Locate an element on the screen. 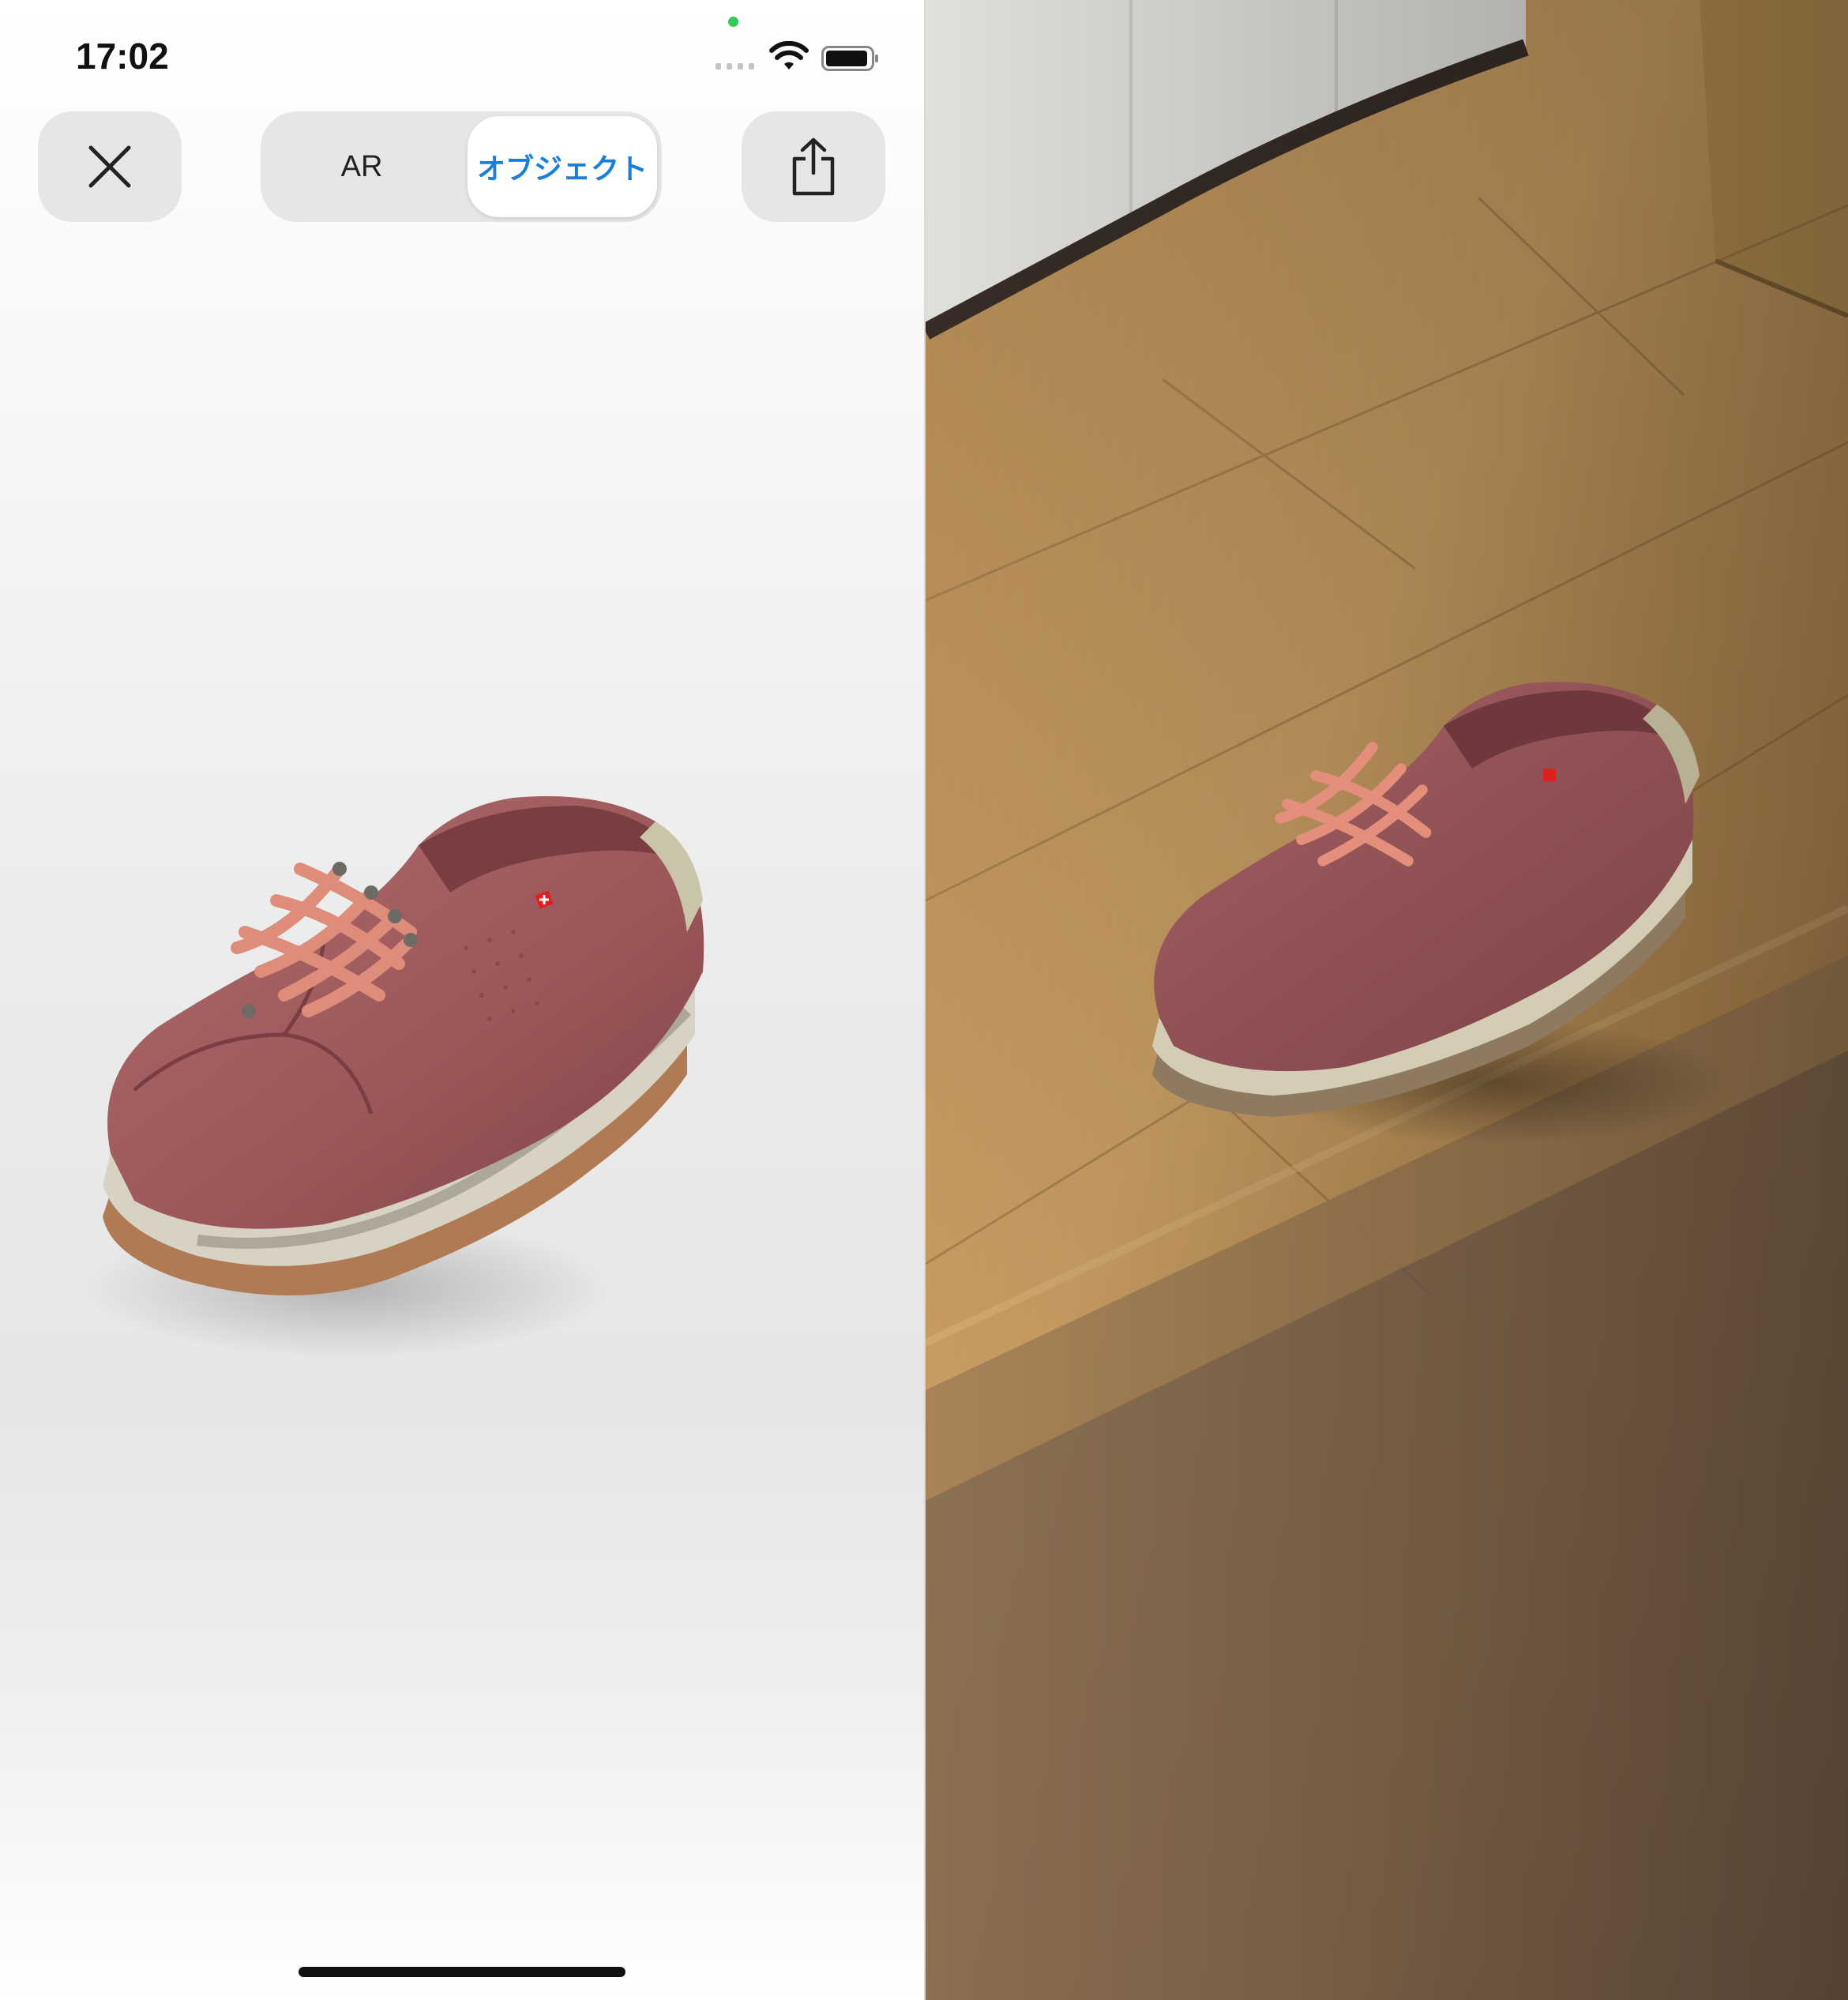 This screenshot has width=1848, height=2000. privacy-indicator-icon is located at coordinates (733, 22).